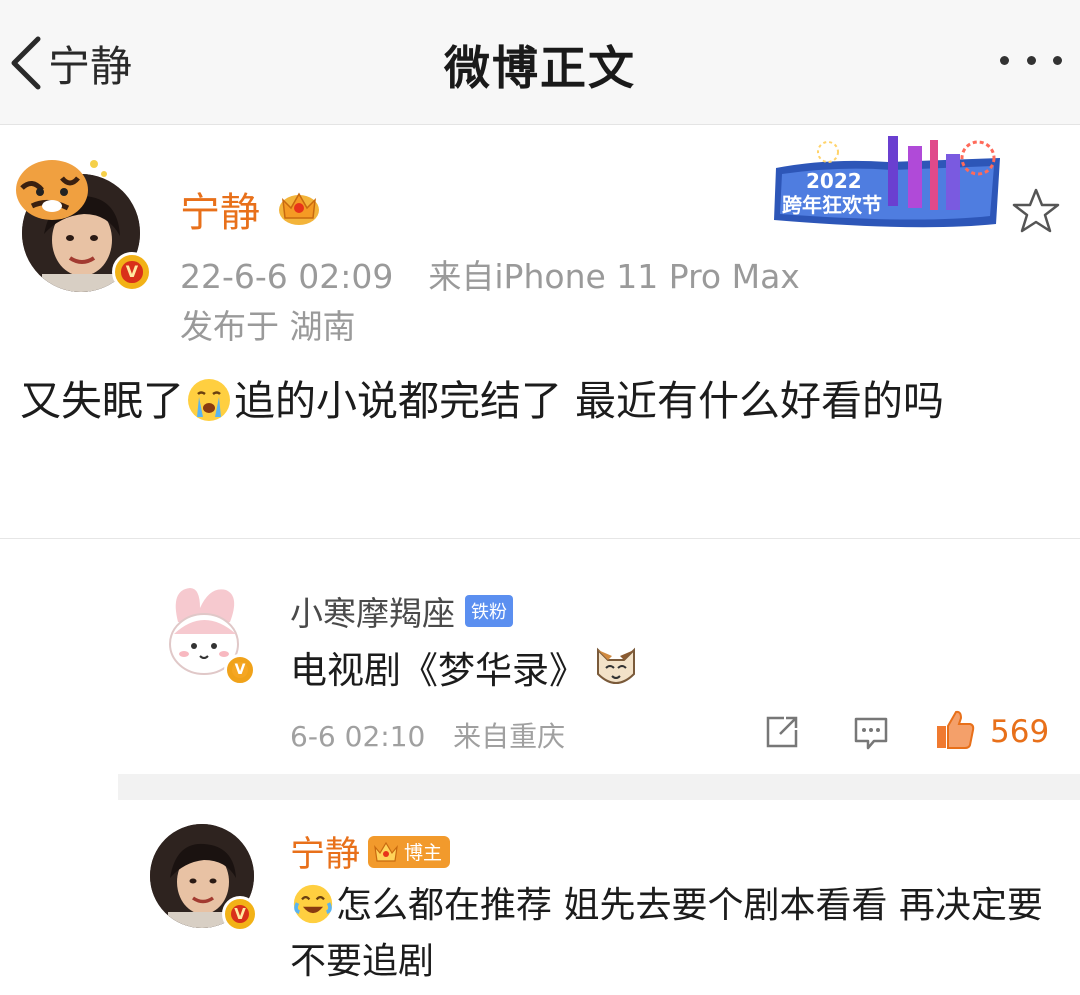 The height and width of the screenshot is (995, 1080). Describe the element at coordinates (287, 276) in the screenshot. I see `post-timestamp: 22-6-6 02:09` at that location.